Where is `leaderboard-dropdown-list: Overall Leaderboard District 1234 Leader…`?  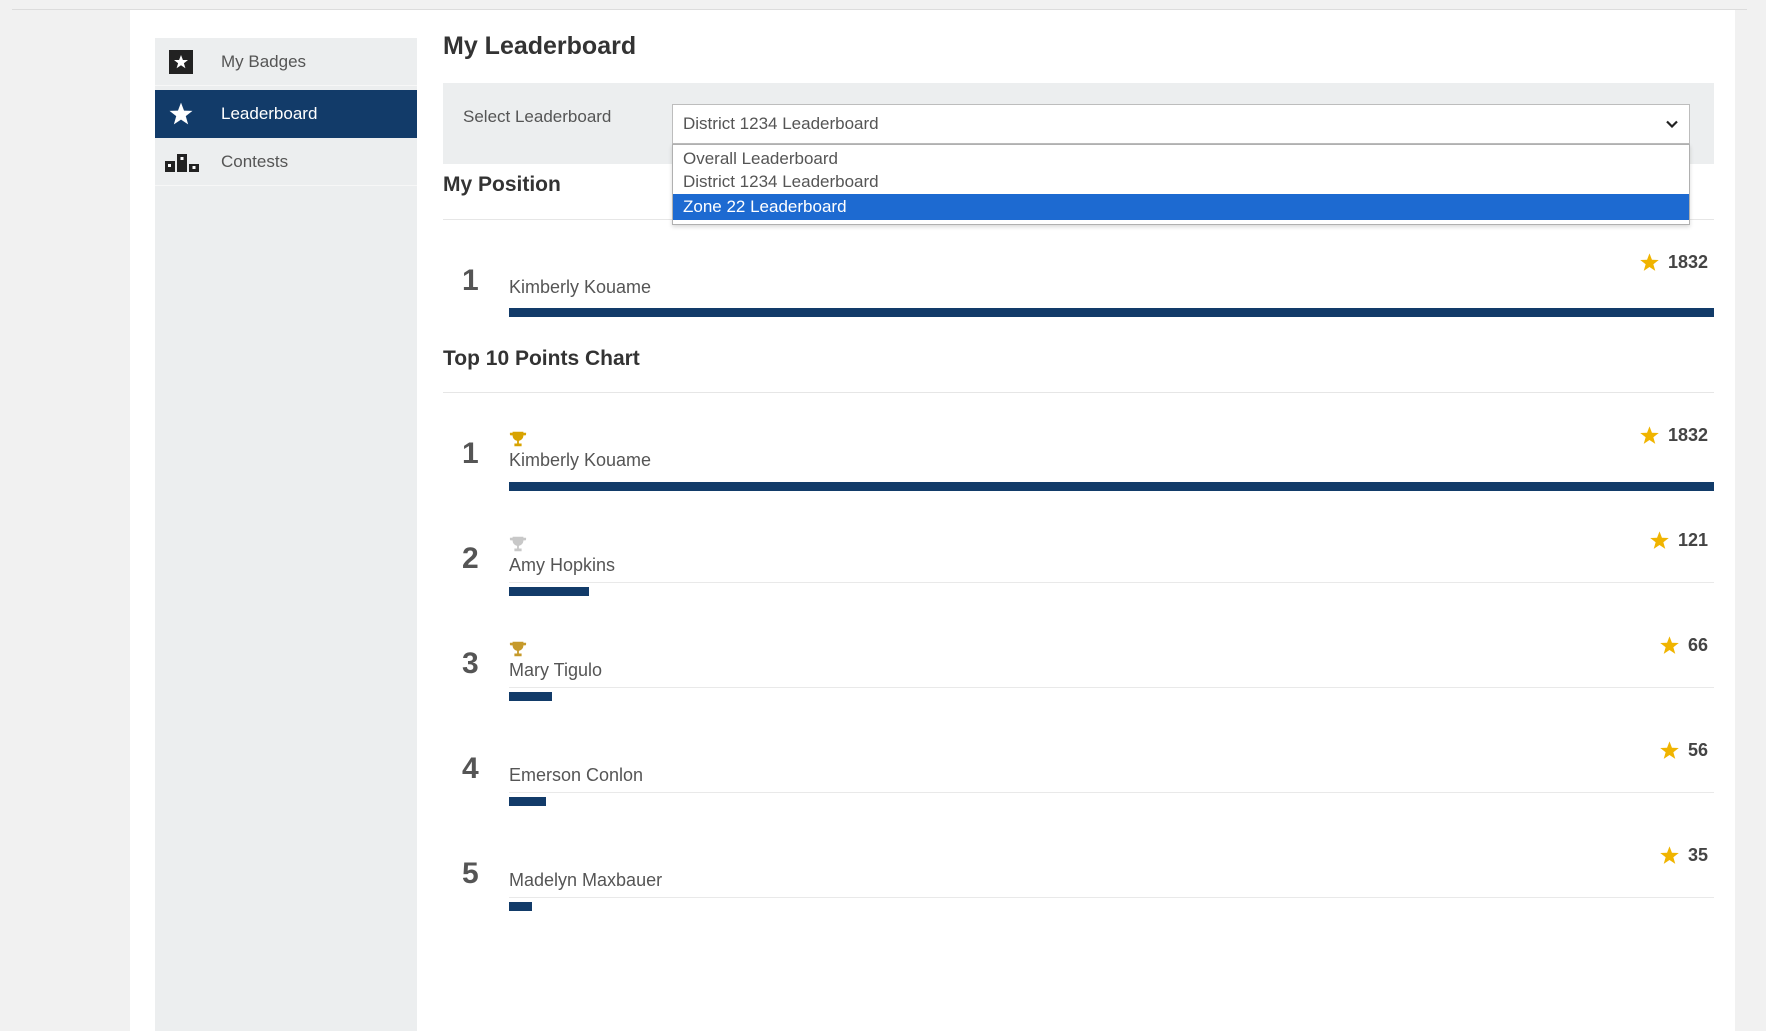 leaderboard-dropdown-list: Overall Leaderboard District 1234 Leader… is located at coordinates (1181, 184).